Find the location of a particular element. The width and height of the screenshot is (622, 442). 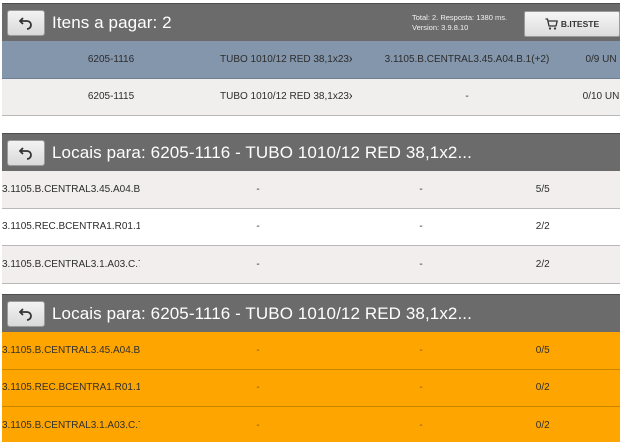

location-qty: 5/5 is located at coordinates (542, 189).